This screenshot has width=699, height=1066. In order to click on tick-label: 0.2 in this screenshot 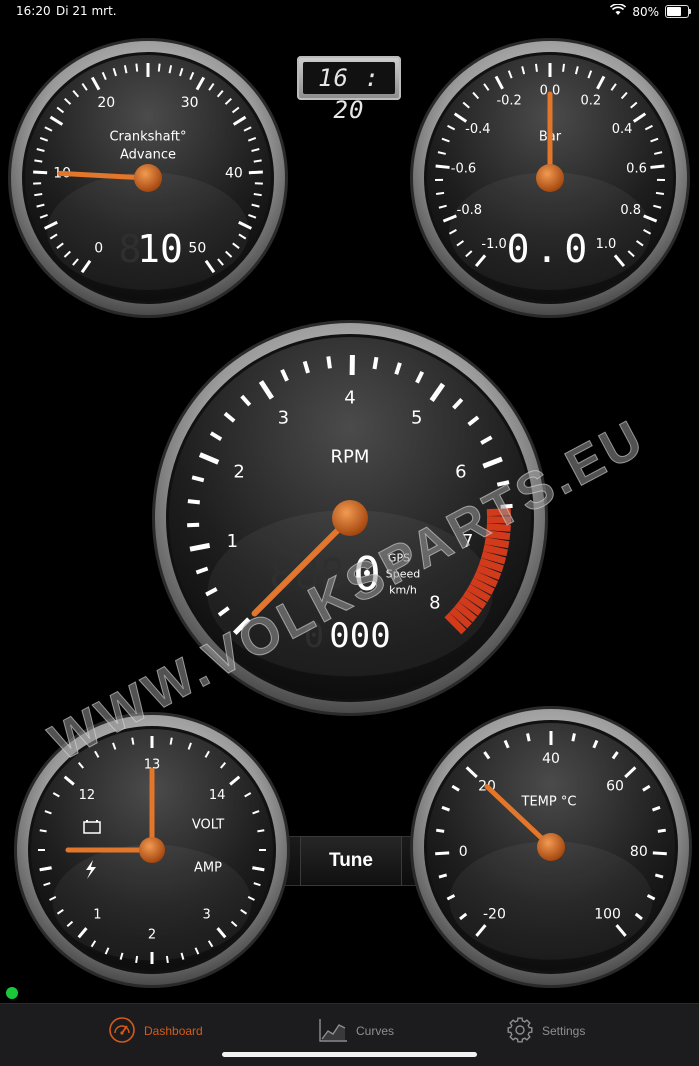, I will do `click(591, 101)`.